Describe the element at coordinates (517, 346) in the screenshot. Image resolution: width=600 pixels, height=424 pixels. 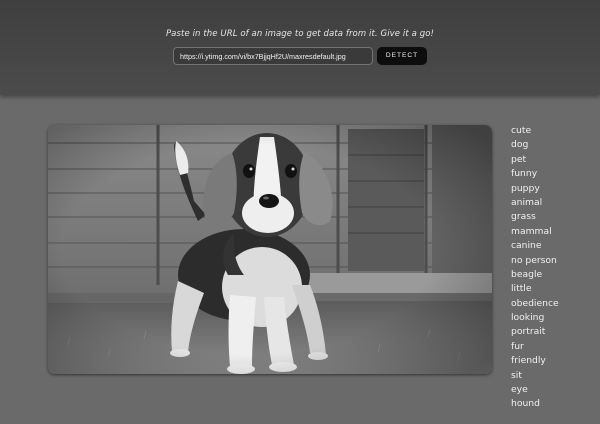
I see `tag-item: fur` at that location.